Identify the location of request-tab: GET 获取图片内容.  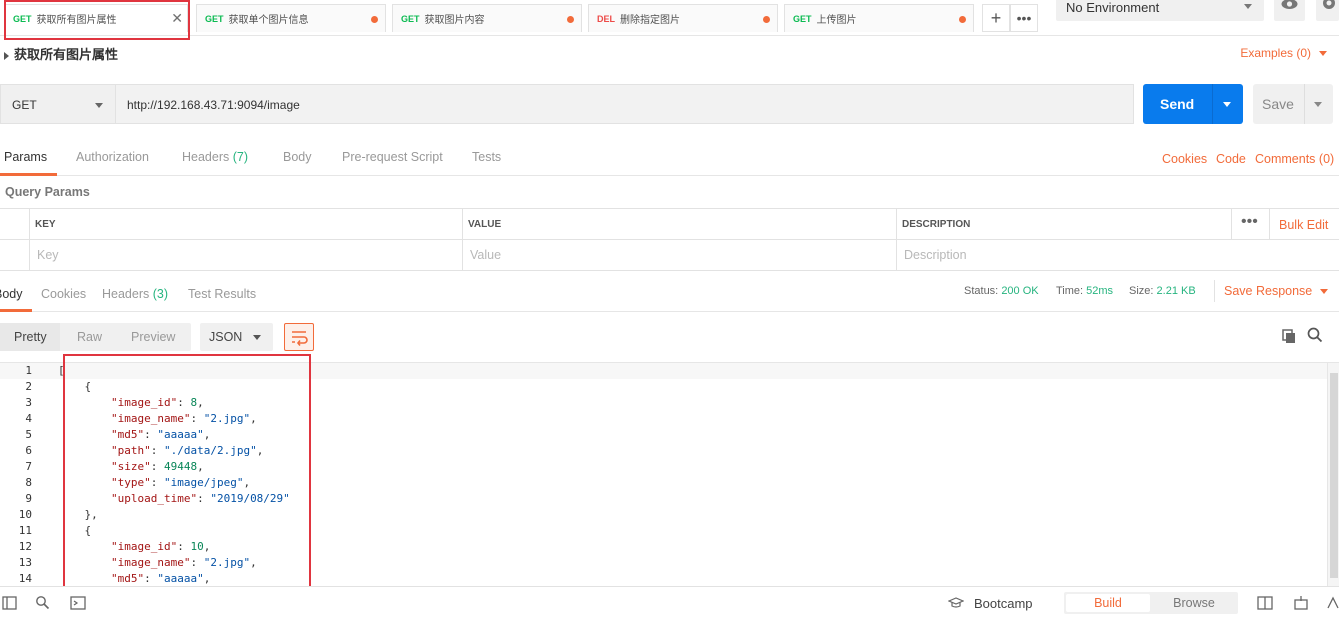
(487, 18).